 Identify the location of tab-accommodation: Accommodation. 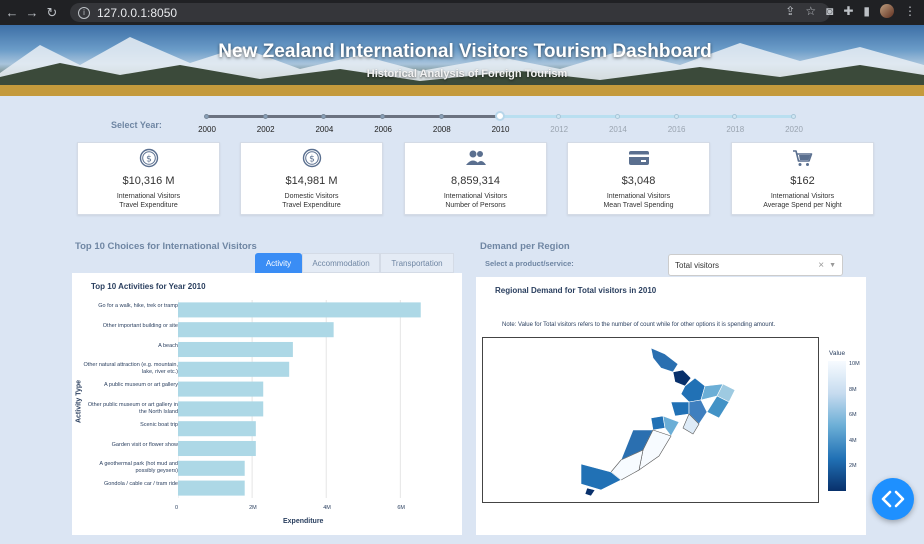
(341, 263).